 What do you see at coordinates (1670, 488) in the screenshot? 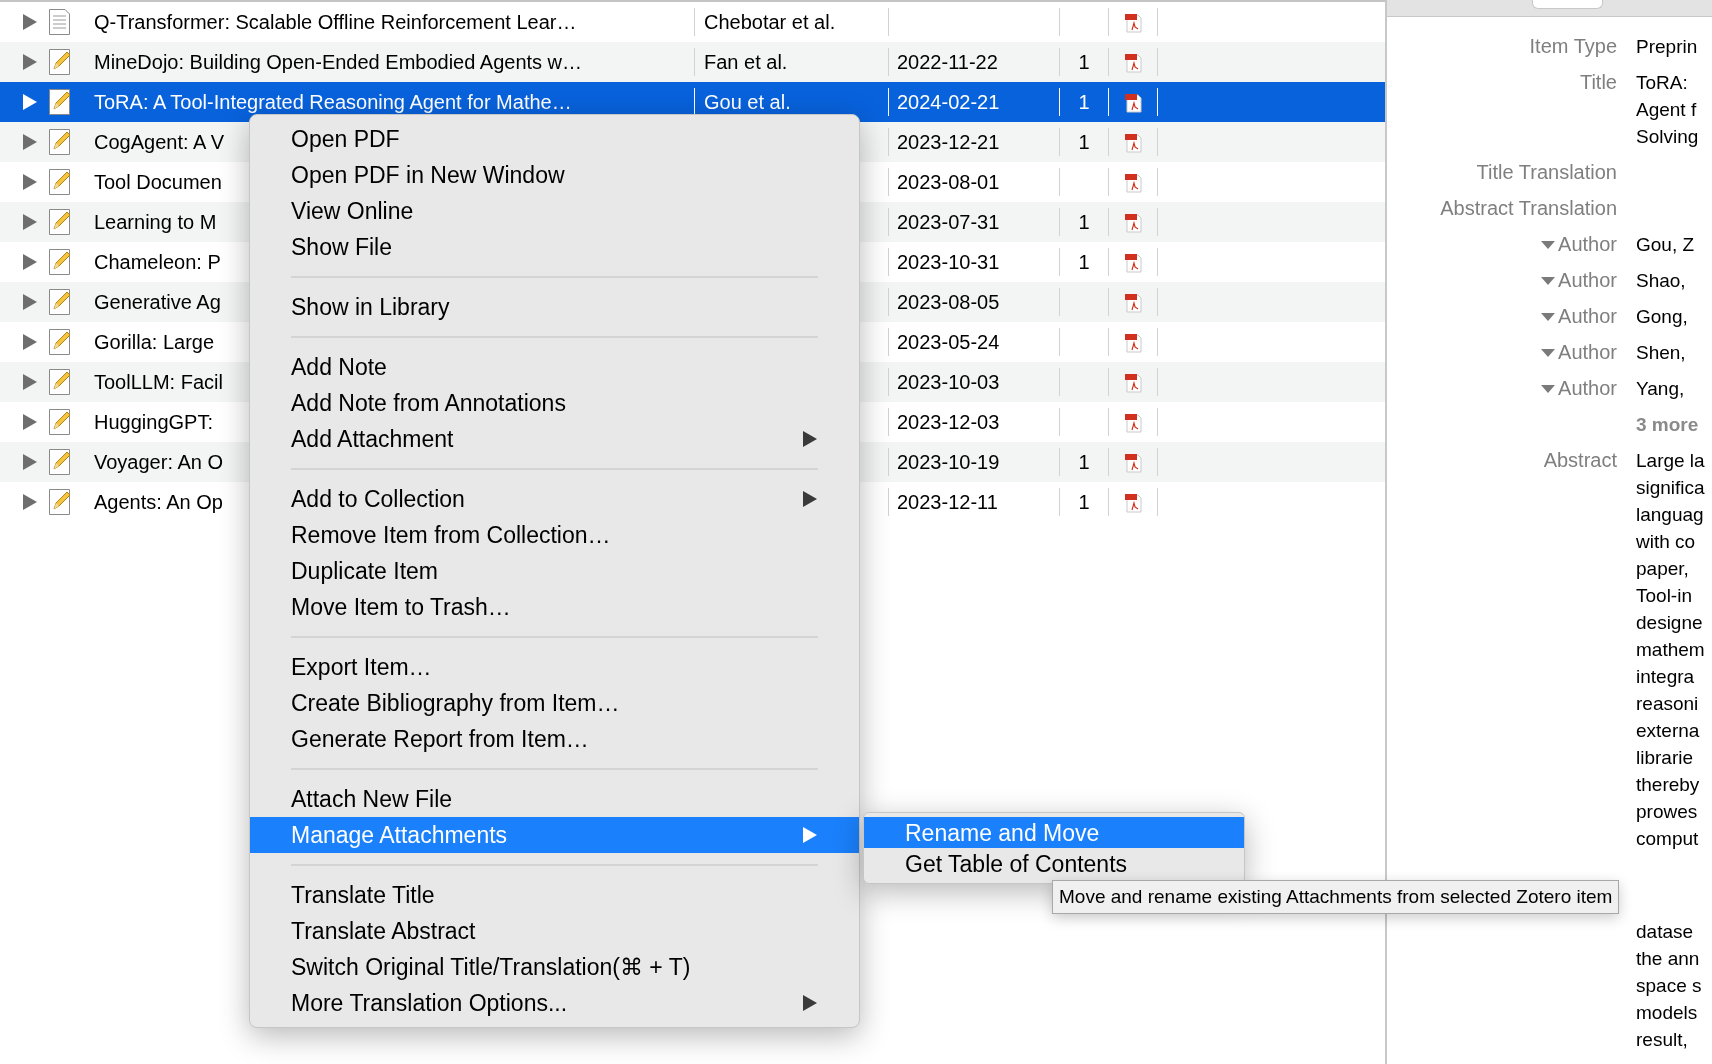
I see `field-value: significa` at bounding box center [1670, 488].